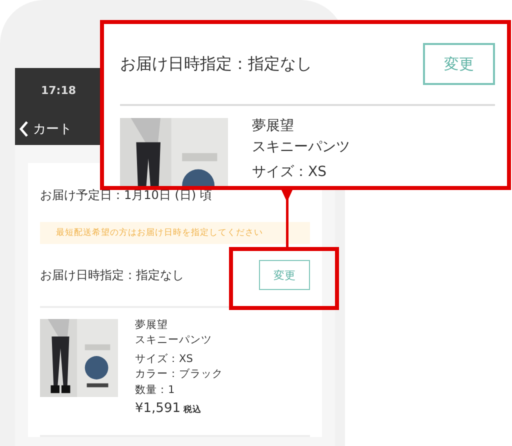  What do you see at coordinates (126, 195) in the screenshot?
I see `delivery-date: お届け予定日：1月10日 (日) 頃` at bounding box center [126, 195].